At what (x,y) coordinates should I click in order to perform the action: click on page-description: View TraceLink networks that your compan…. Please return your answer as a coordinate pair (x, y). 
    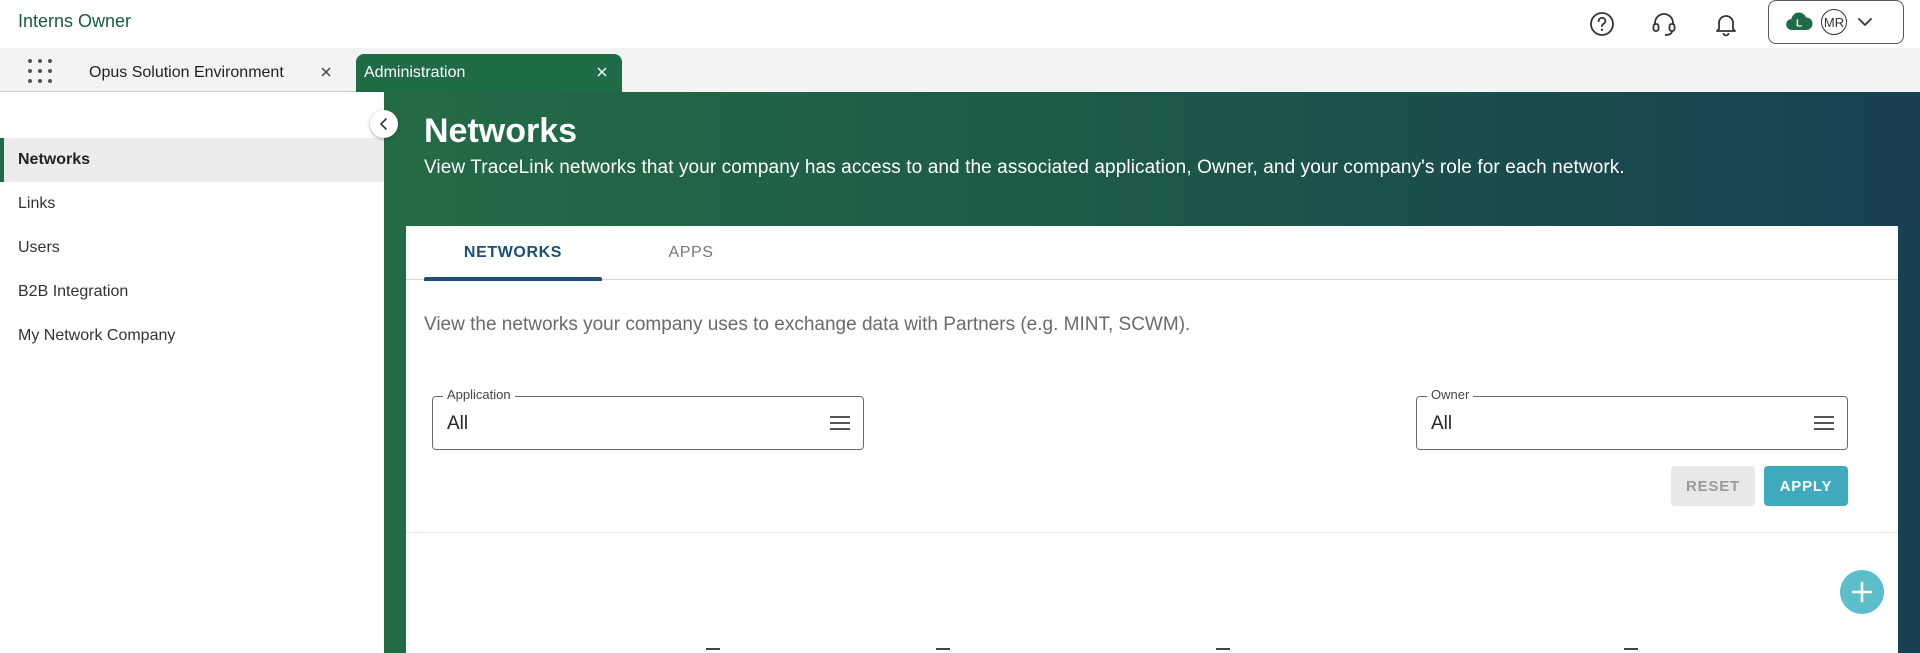
    Looking at the image, I should click on (1024, 167).